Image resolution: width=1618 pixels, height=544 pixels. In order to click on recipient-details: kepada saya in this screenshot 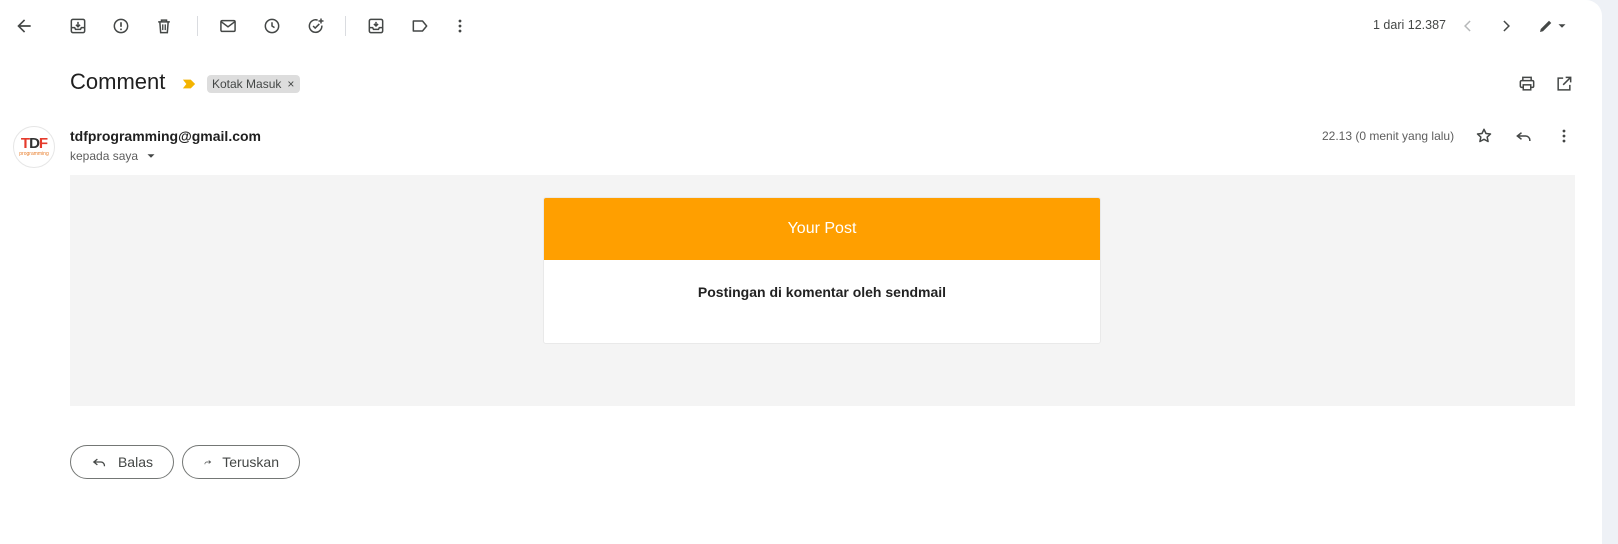, I will do `click(114, 156)`.